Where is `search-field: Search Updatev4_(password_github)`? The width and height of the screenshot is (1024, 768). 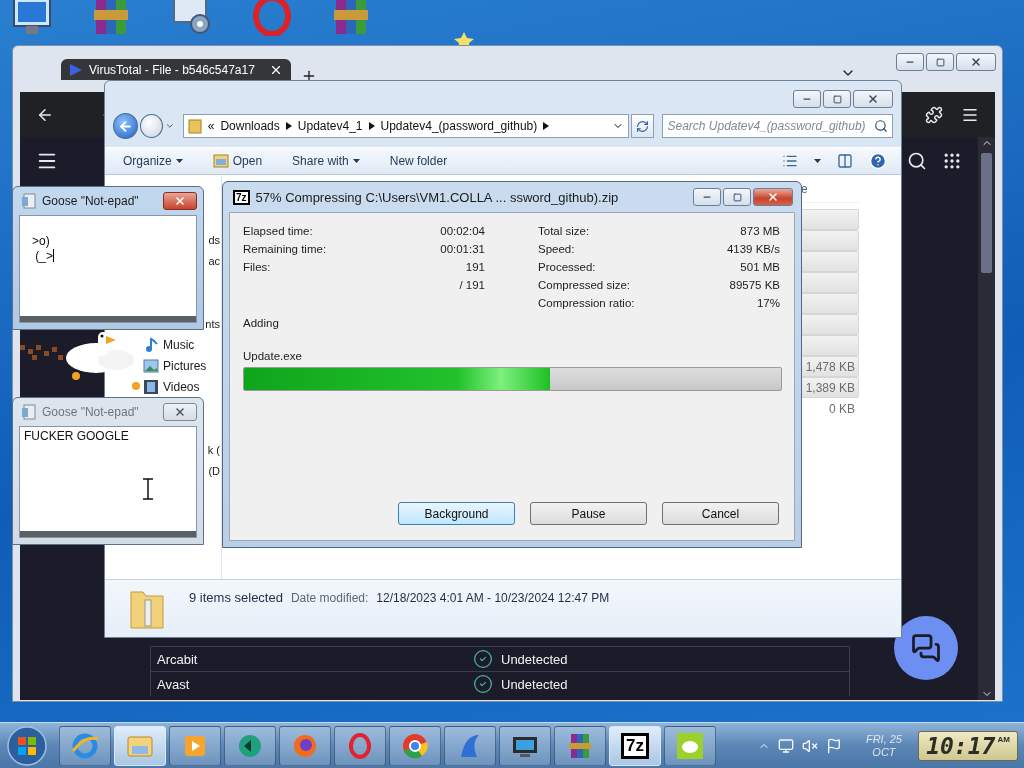 search-field: Search Updatev4_(password_github) is located at coordinates (777, 126).